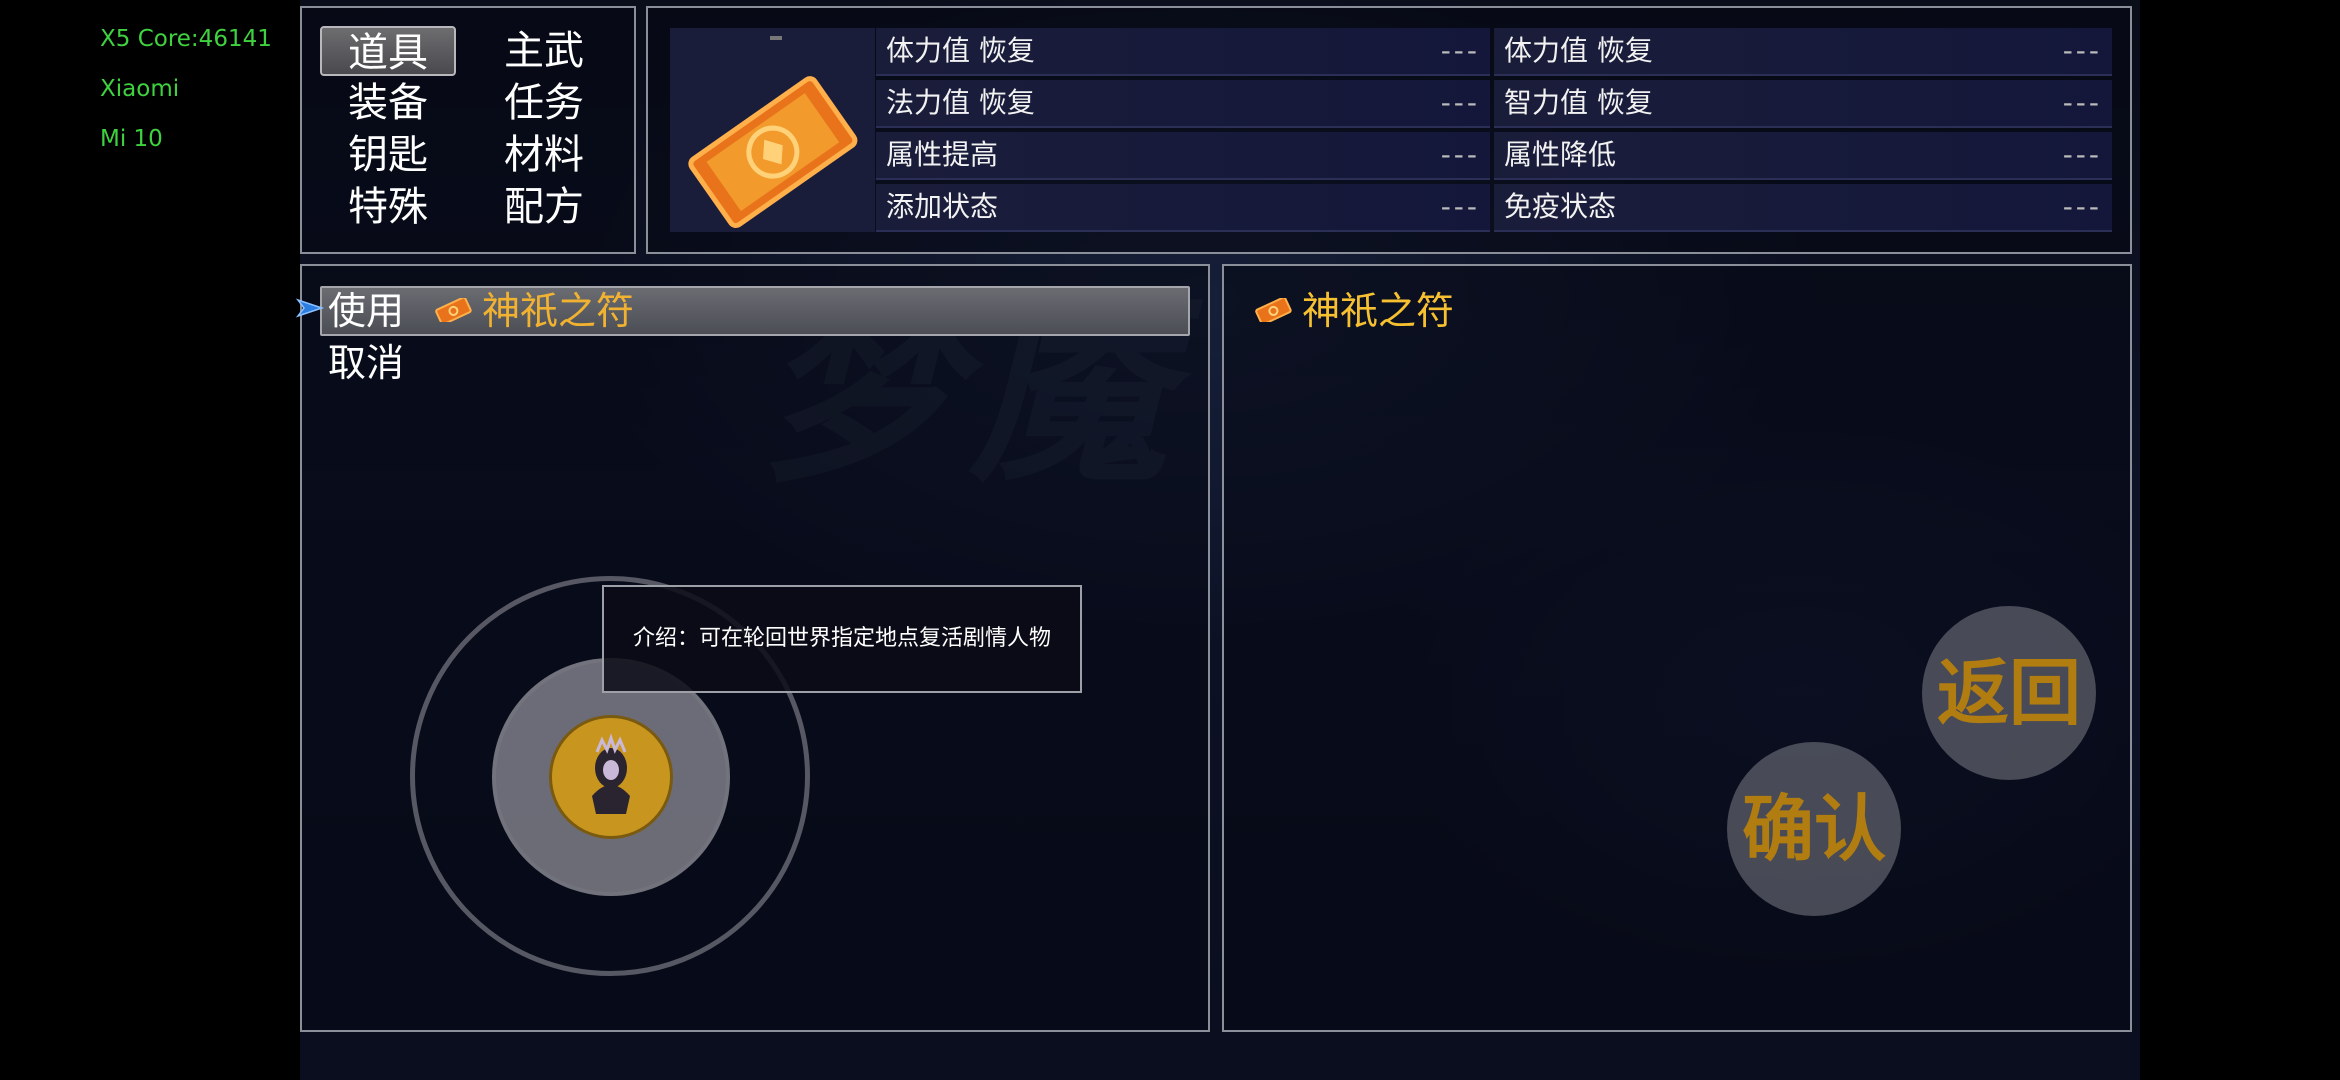 The image size is (2340, 1080). I want to click on category-recipes: 配方, so click(544, 207).